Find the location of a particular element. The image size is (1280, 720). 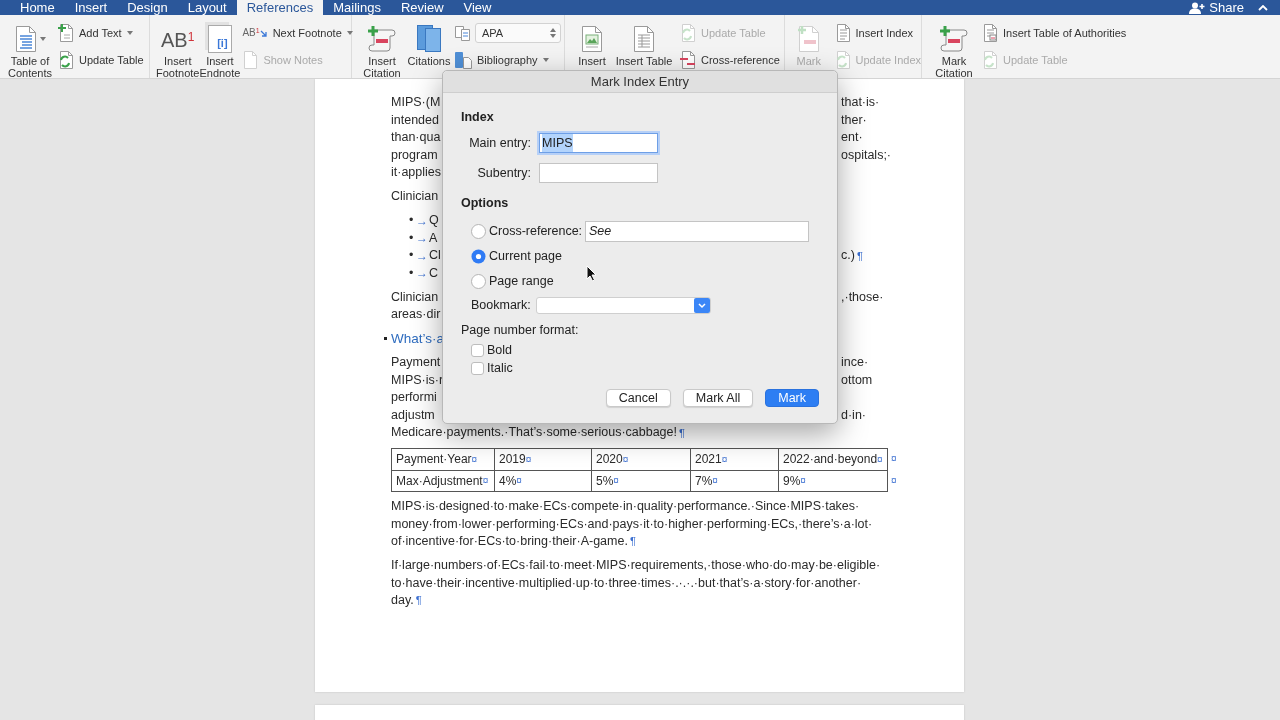

documents-icon is located at coordinates (463, 33).